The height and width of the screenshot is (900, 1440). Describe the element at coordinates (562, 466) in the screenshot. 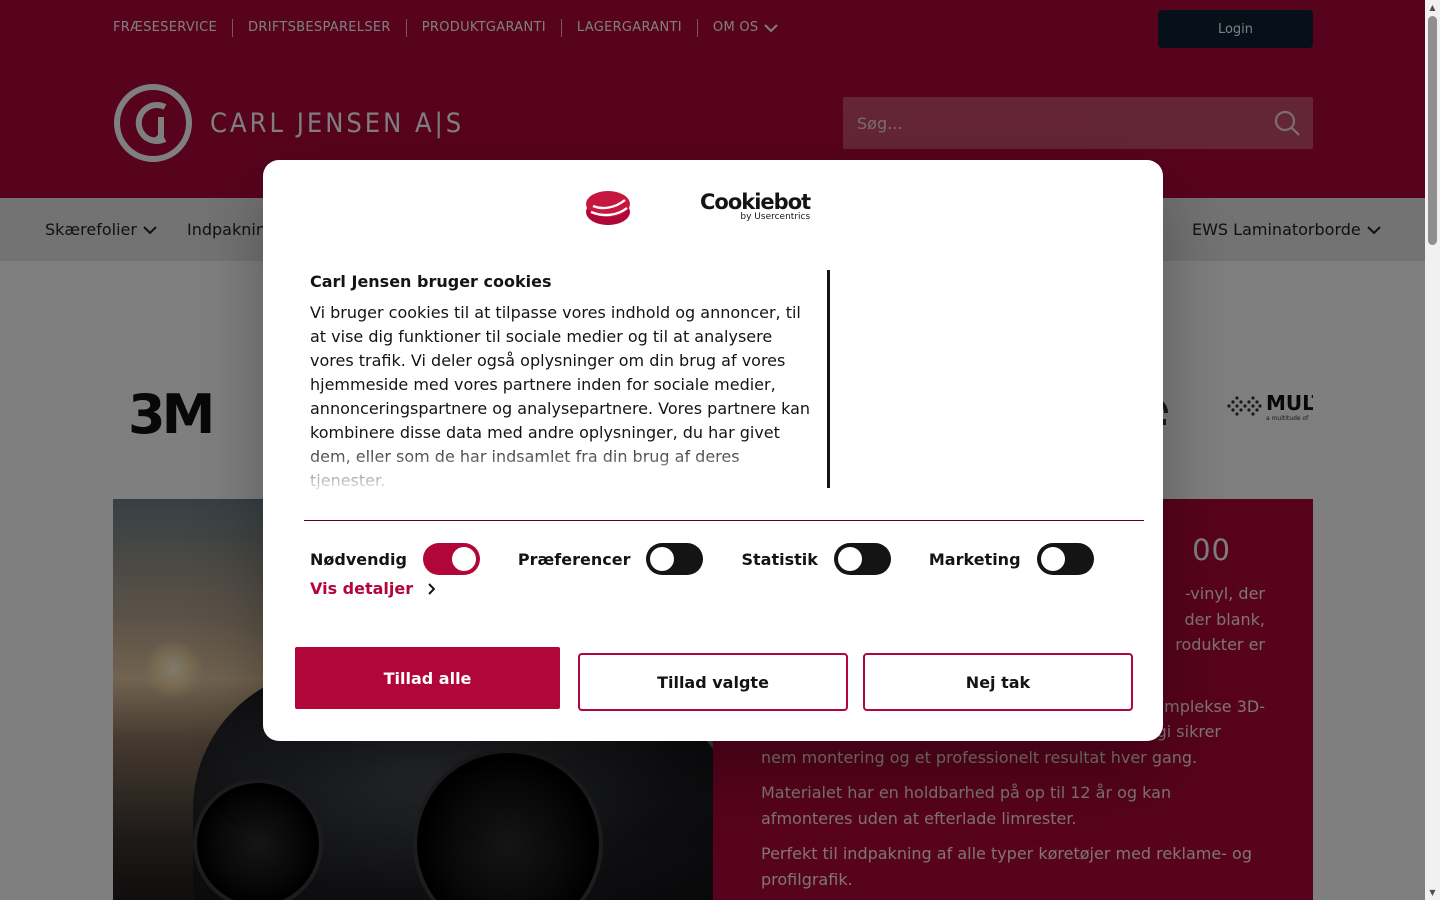

I see `text-fade` at that location.